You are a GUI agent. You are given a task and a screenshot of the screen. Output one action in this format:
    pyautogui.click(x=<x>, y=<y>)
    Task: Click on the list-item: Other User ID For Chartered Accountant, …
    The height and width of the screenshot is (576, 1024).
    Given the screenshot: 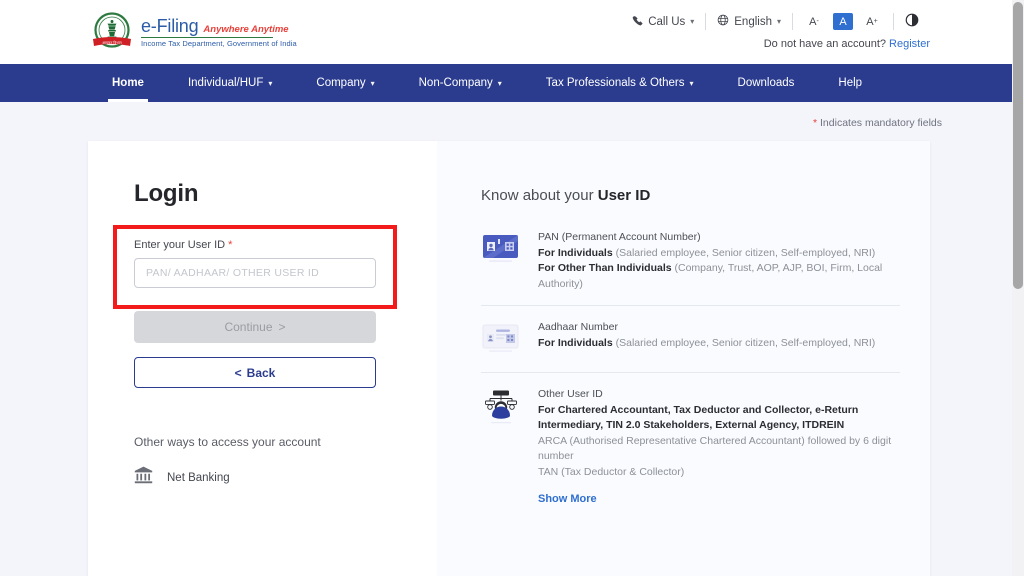 What is the action you would take?
    pyautogui.click(x=690, y=446)
    